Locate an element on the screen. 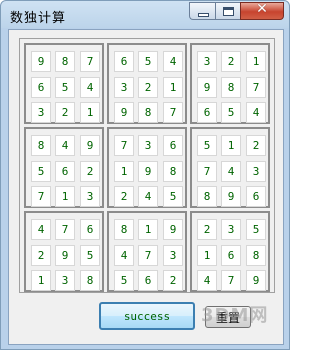 The width and height of the screenshot is (320, 350). sudoku-box: 849 562 713 is located at coordinates (64, 167).